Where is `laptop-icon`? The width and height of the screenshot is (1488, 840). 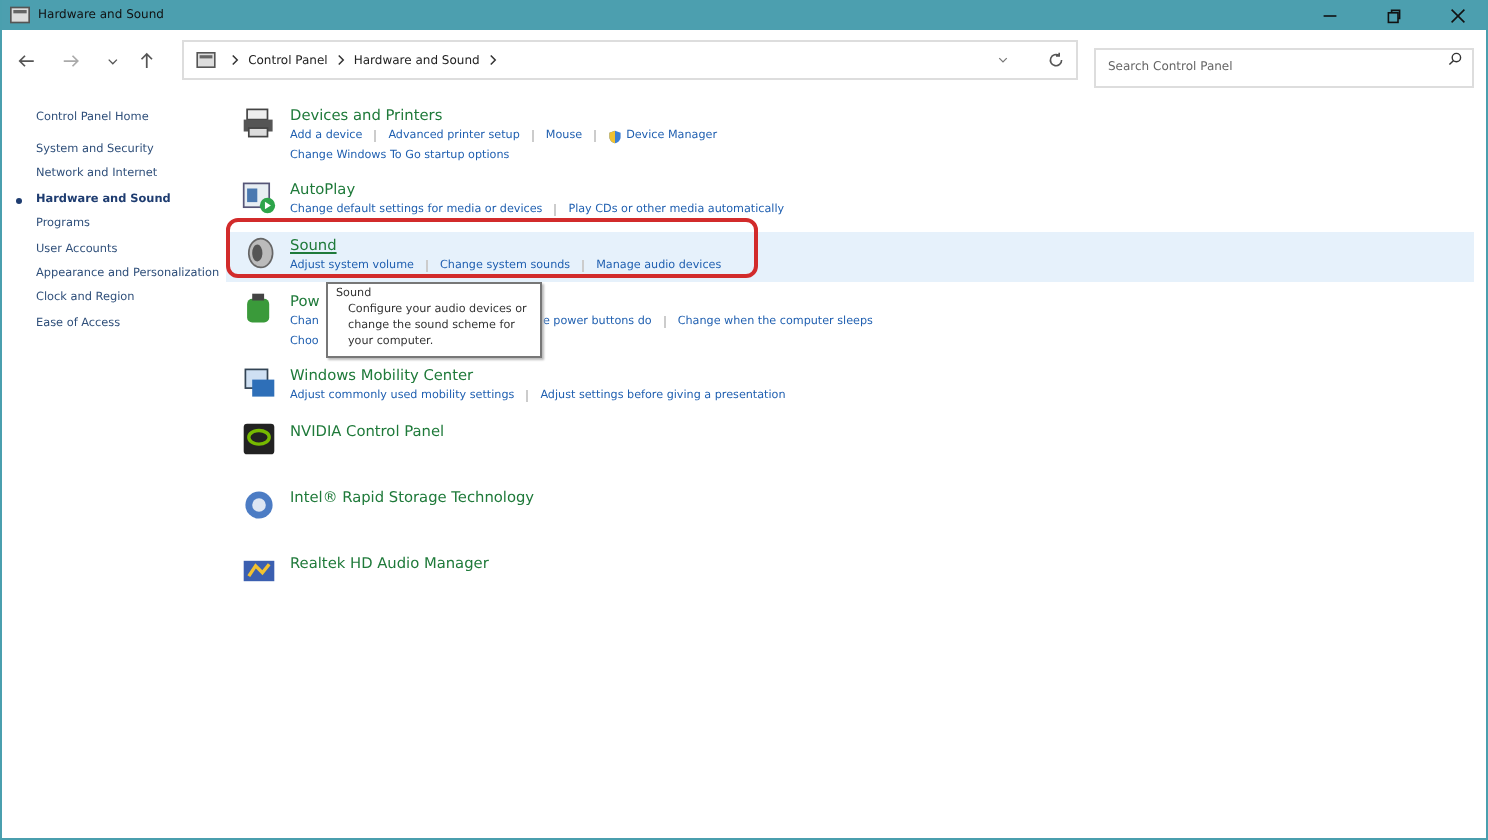 laptop-icon is located at coordinates (259, 383).